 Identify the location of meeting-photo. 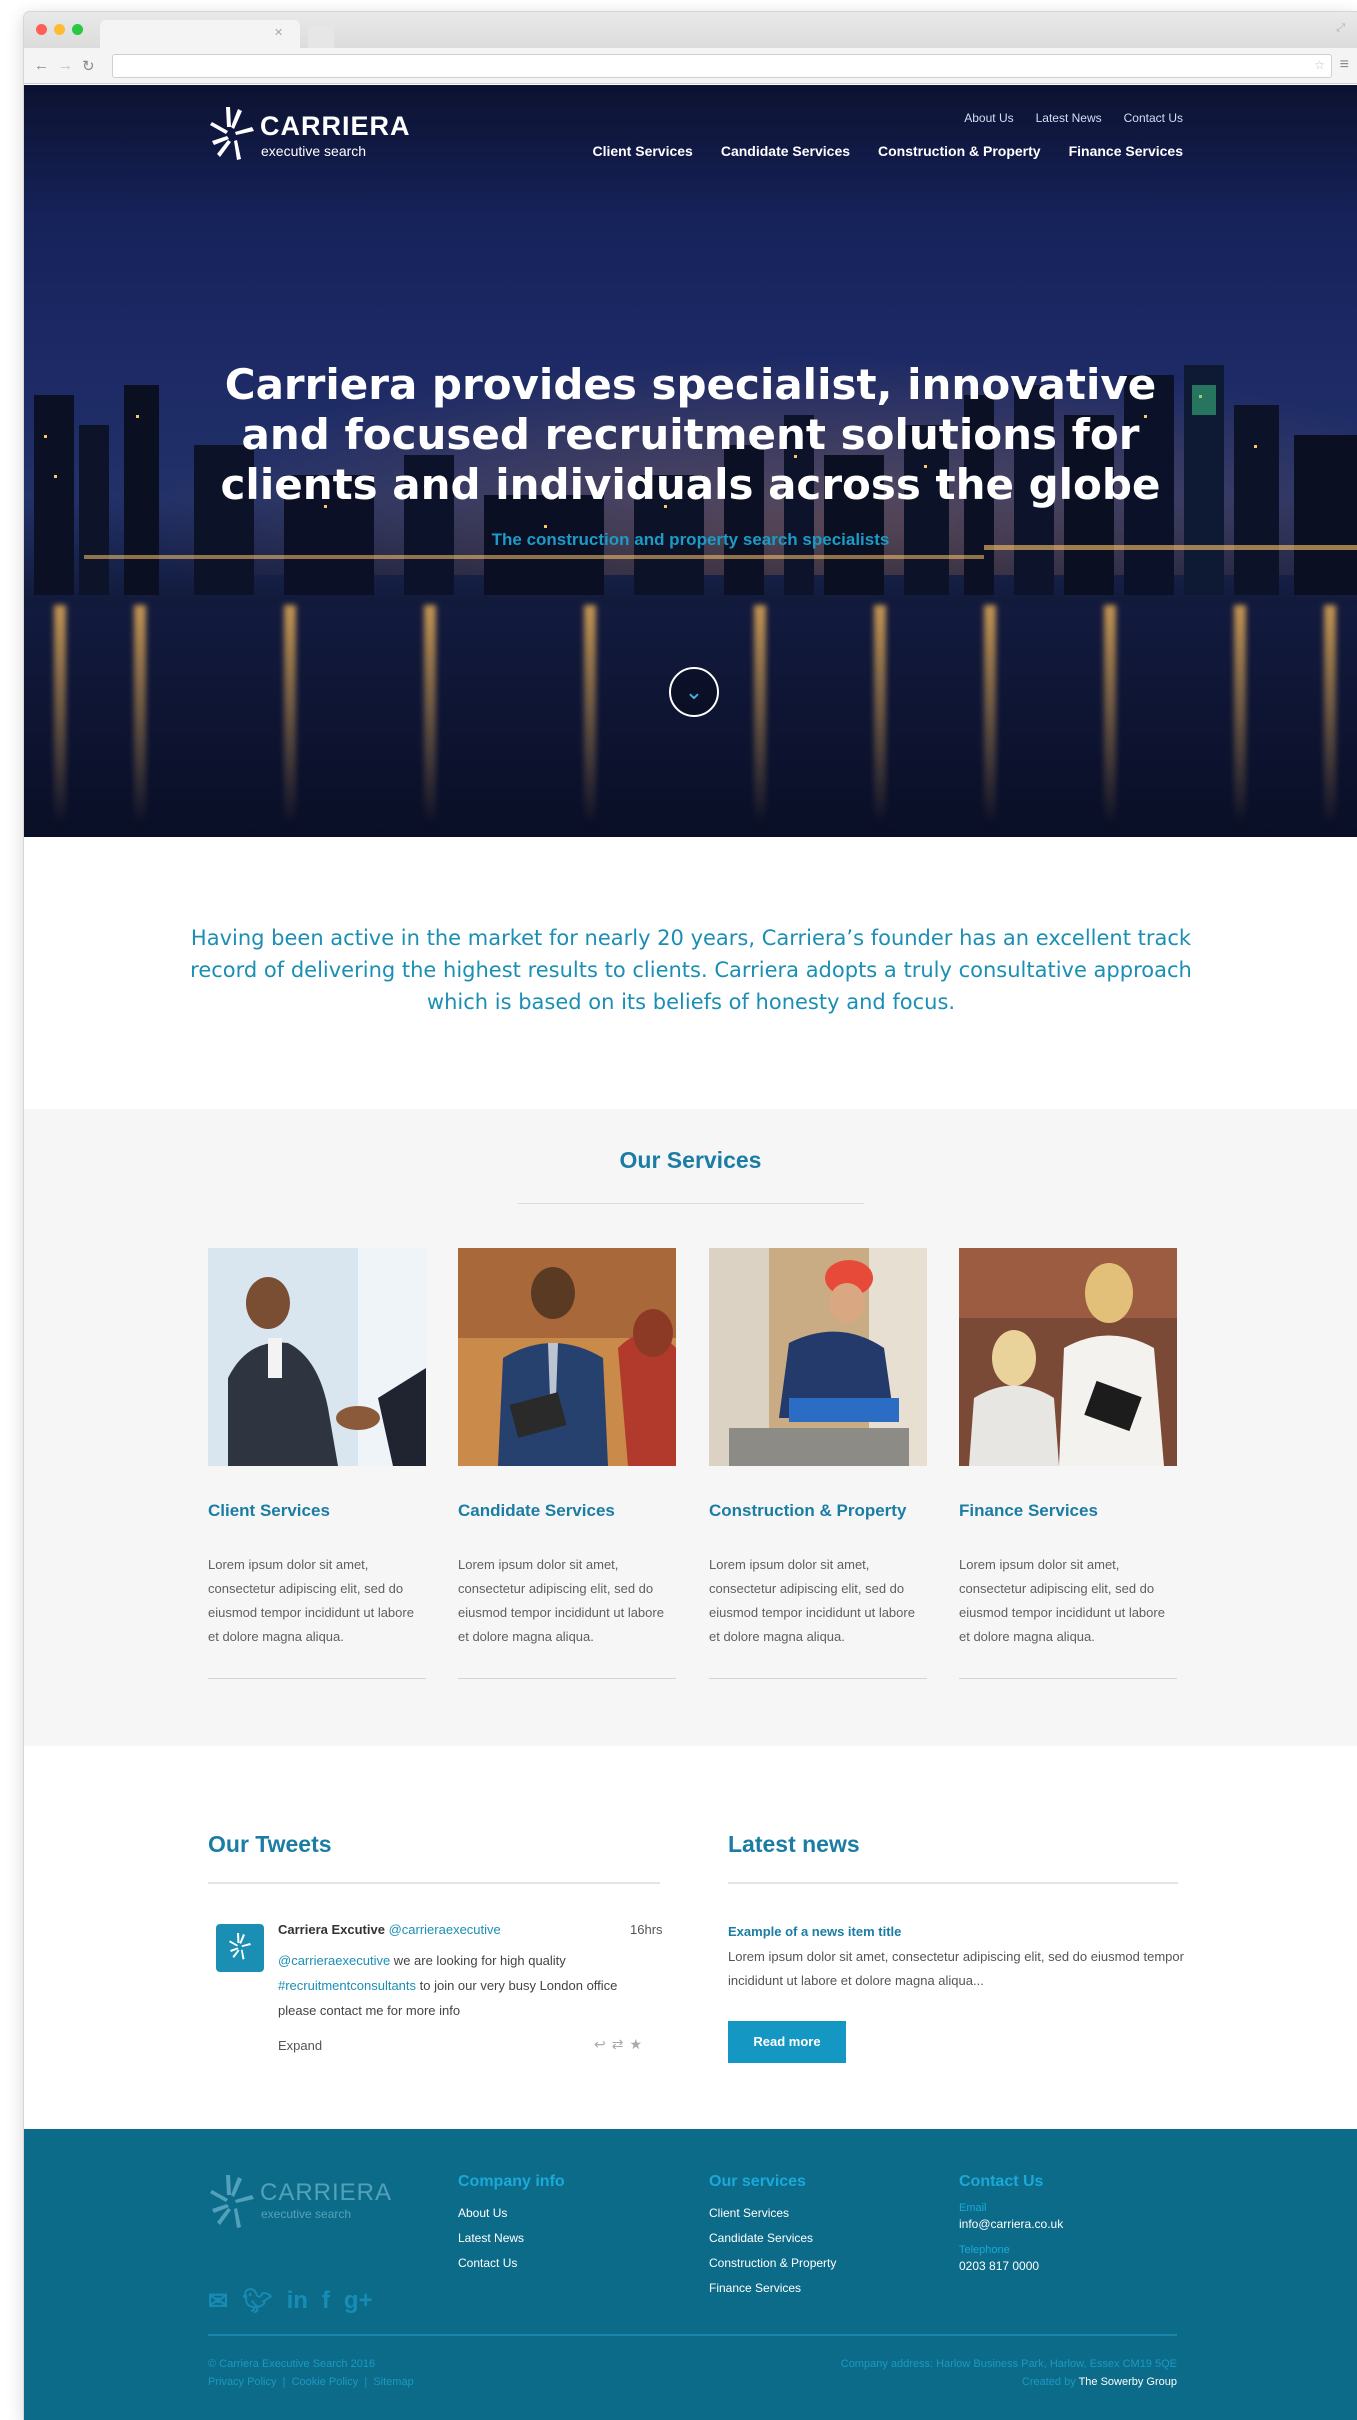
(1068, 1357).